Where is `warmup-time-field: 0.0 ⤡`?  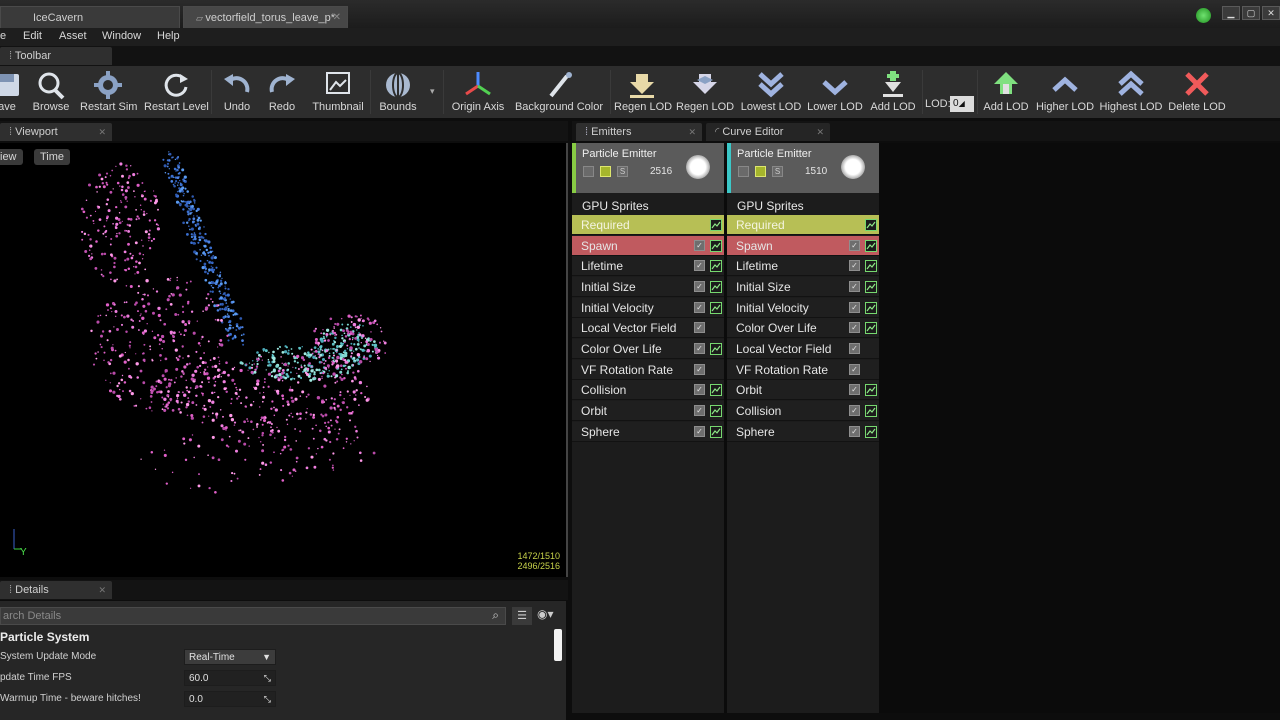 warmup-time-field: 0.0 ⤡ is located at coordinates (230, 699).